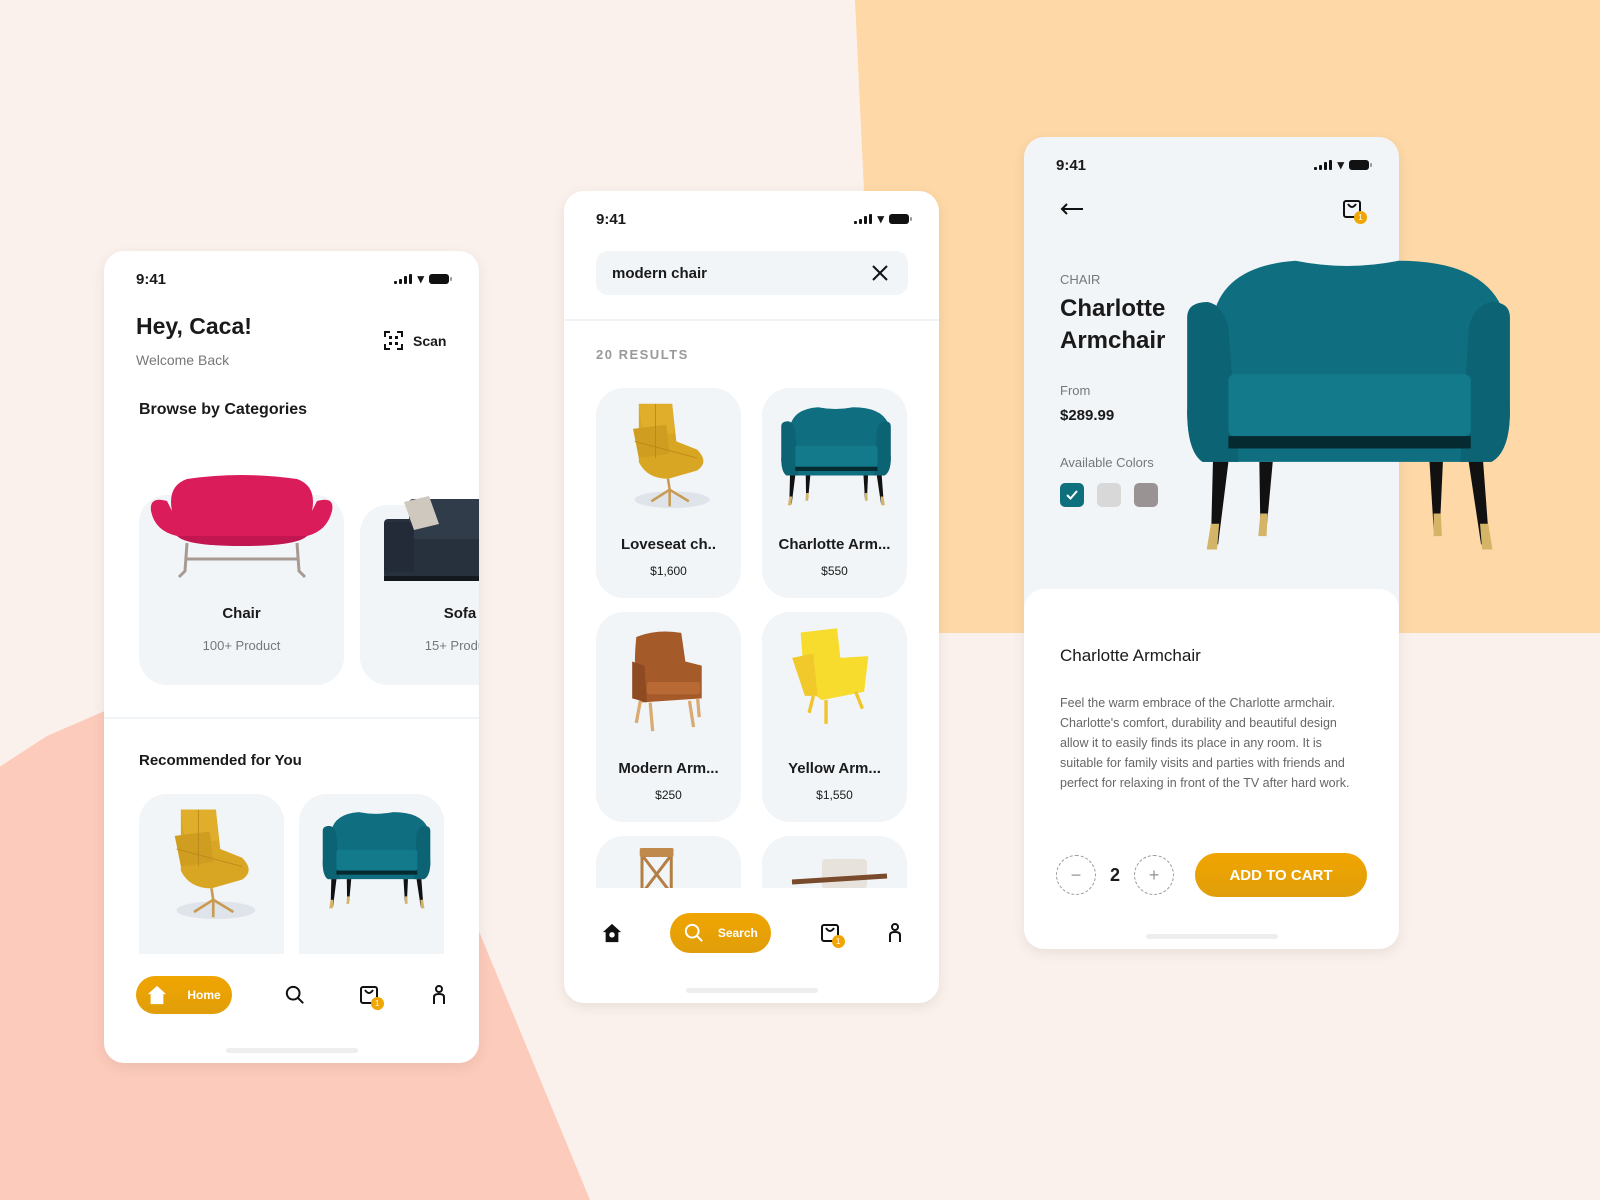 Image resolution: width=1600 pixels, height=1200 pixels. I want to click on nav-home-icon, so click(612, 933).